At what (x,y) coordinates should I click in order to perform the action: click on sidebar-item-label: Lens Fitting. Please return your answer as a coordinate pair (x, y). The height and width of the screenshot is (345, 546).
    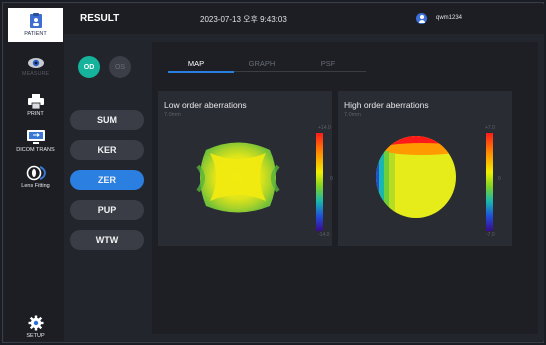
    Looking at the image, I should click on (35, 186).